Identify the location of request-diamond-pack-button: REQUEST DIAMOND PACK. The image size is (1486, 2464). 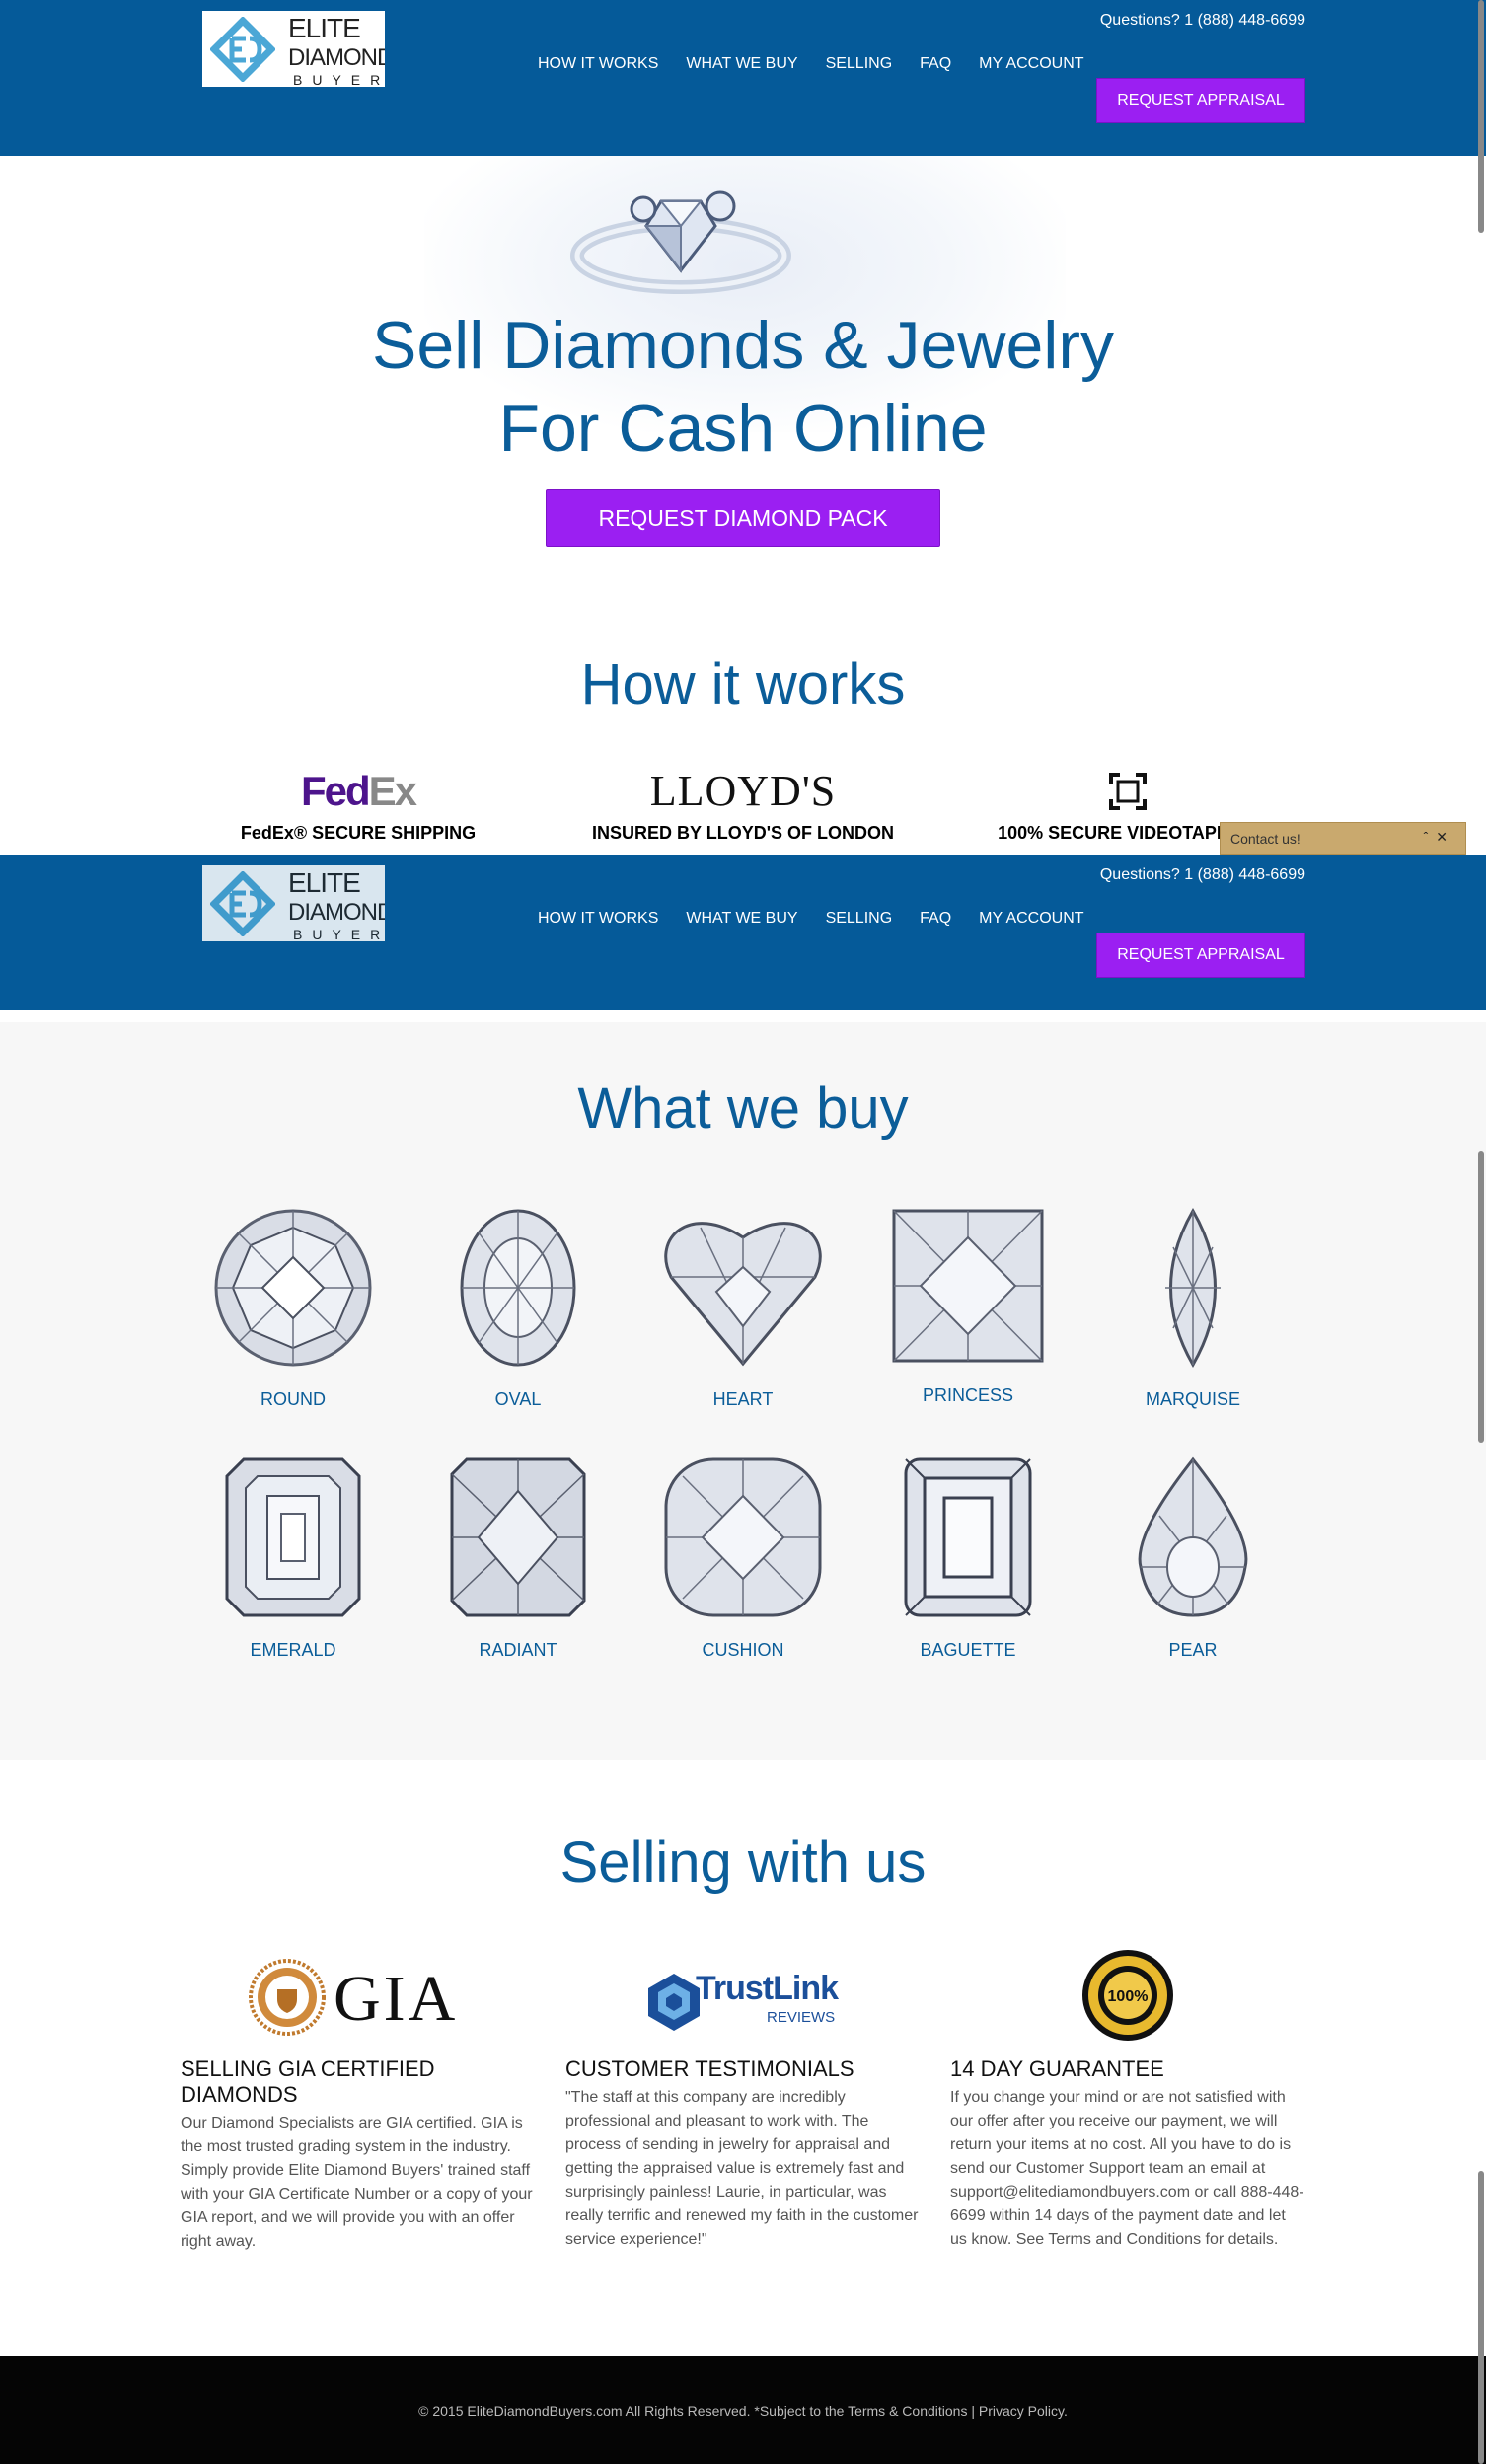
(743, 518).